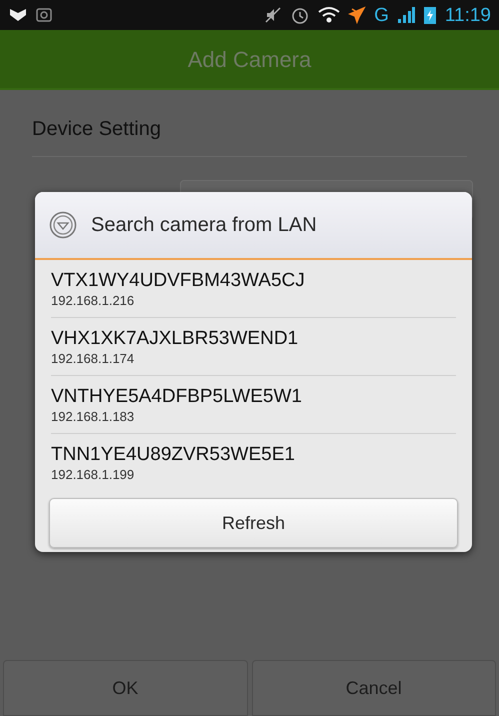 The height and width of the screenshot is (716, 499). Describe the element at coordinates (204, 225) in the screenshot. I see `dialog-title: Search camera from LAN` at that location.